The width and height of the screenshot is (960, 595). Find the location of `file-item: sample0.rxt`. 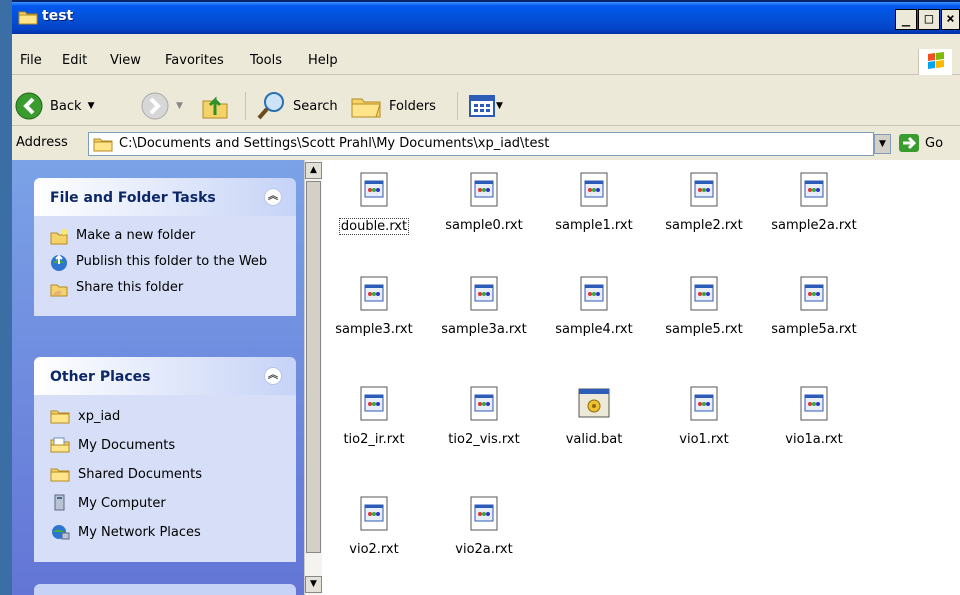

file-item: sample0.rxt is located at coordinates (484, 202).